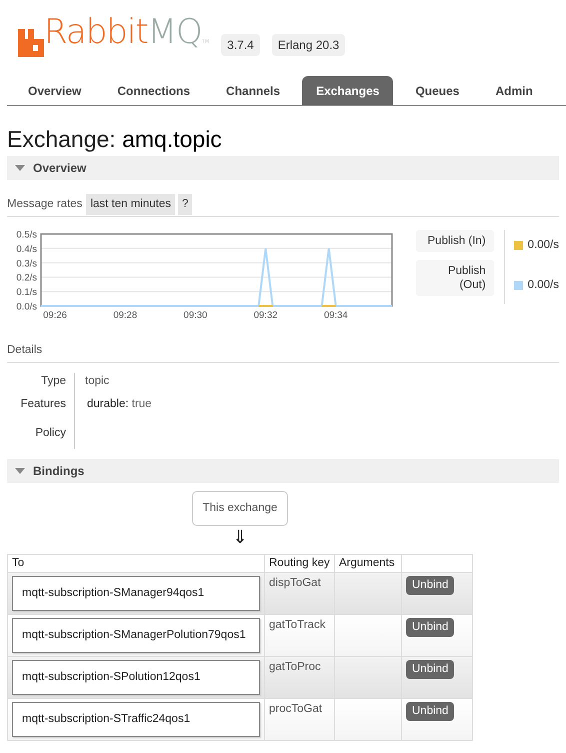  What do you see at coordinates (299, 719) in the screenshot?
I see `routing-key-cell: procToGat` at bounding box center [299, 719].